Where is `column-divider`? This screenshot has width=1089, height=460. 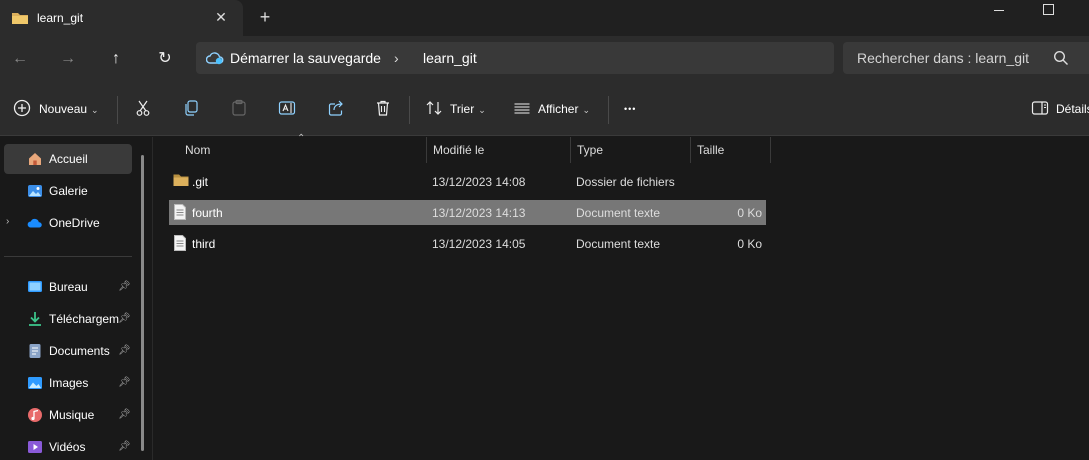
column-divider is located at coordinates (770, 150).